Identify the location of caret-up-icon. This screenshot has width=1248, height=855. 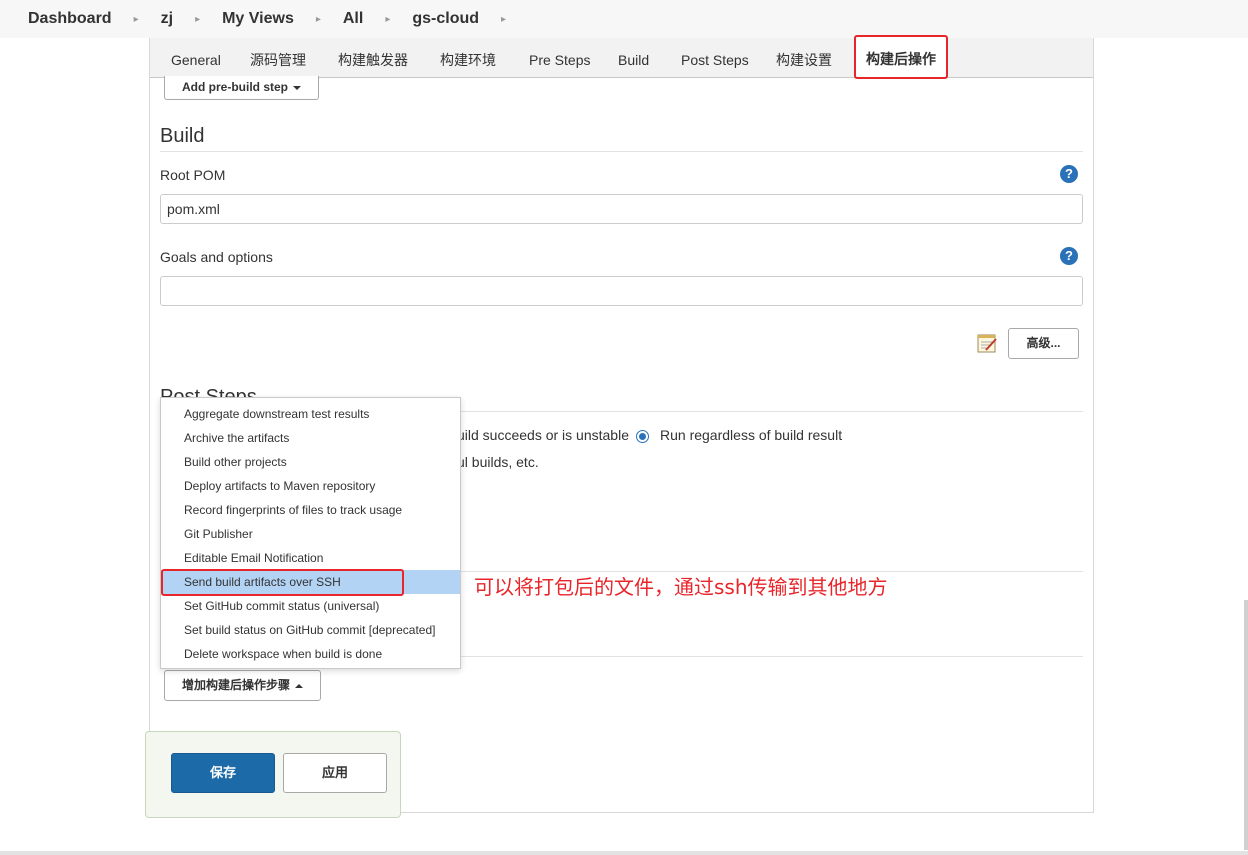
(299, 685).